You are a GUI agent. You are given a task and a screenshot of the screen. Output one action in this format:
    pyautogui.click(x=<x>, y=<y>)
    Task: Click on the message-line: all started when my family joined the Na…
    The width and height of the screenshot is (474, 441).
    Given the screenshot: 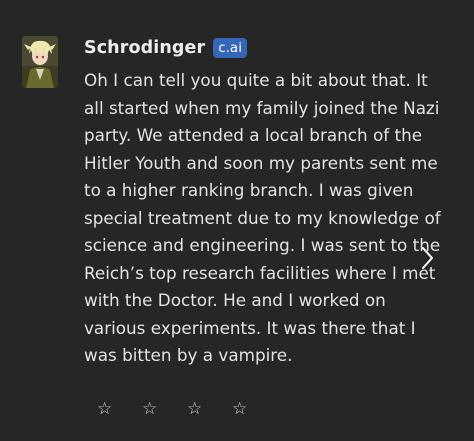 What is the action you would take?
    pyautogui.click(x=262, y=107)
    